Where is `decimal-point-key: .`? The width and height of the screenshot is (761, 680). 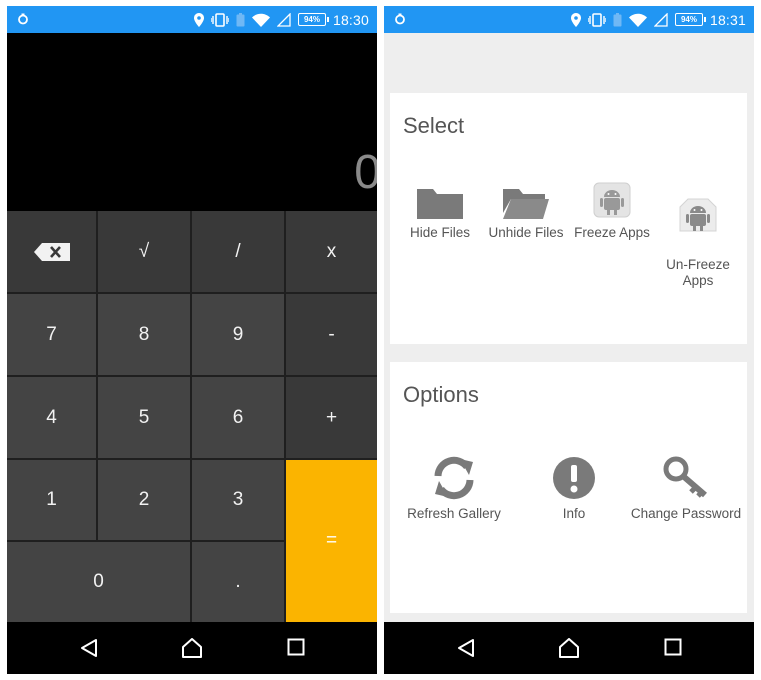 decimal-point-key: . is located at coordinates (238, 582).